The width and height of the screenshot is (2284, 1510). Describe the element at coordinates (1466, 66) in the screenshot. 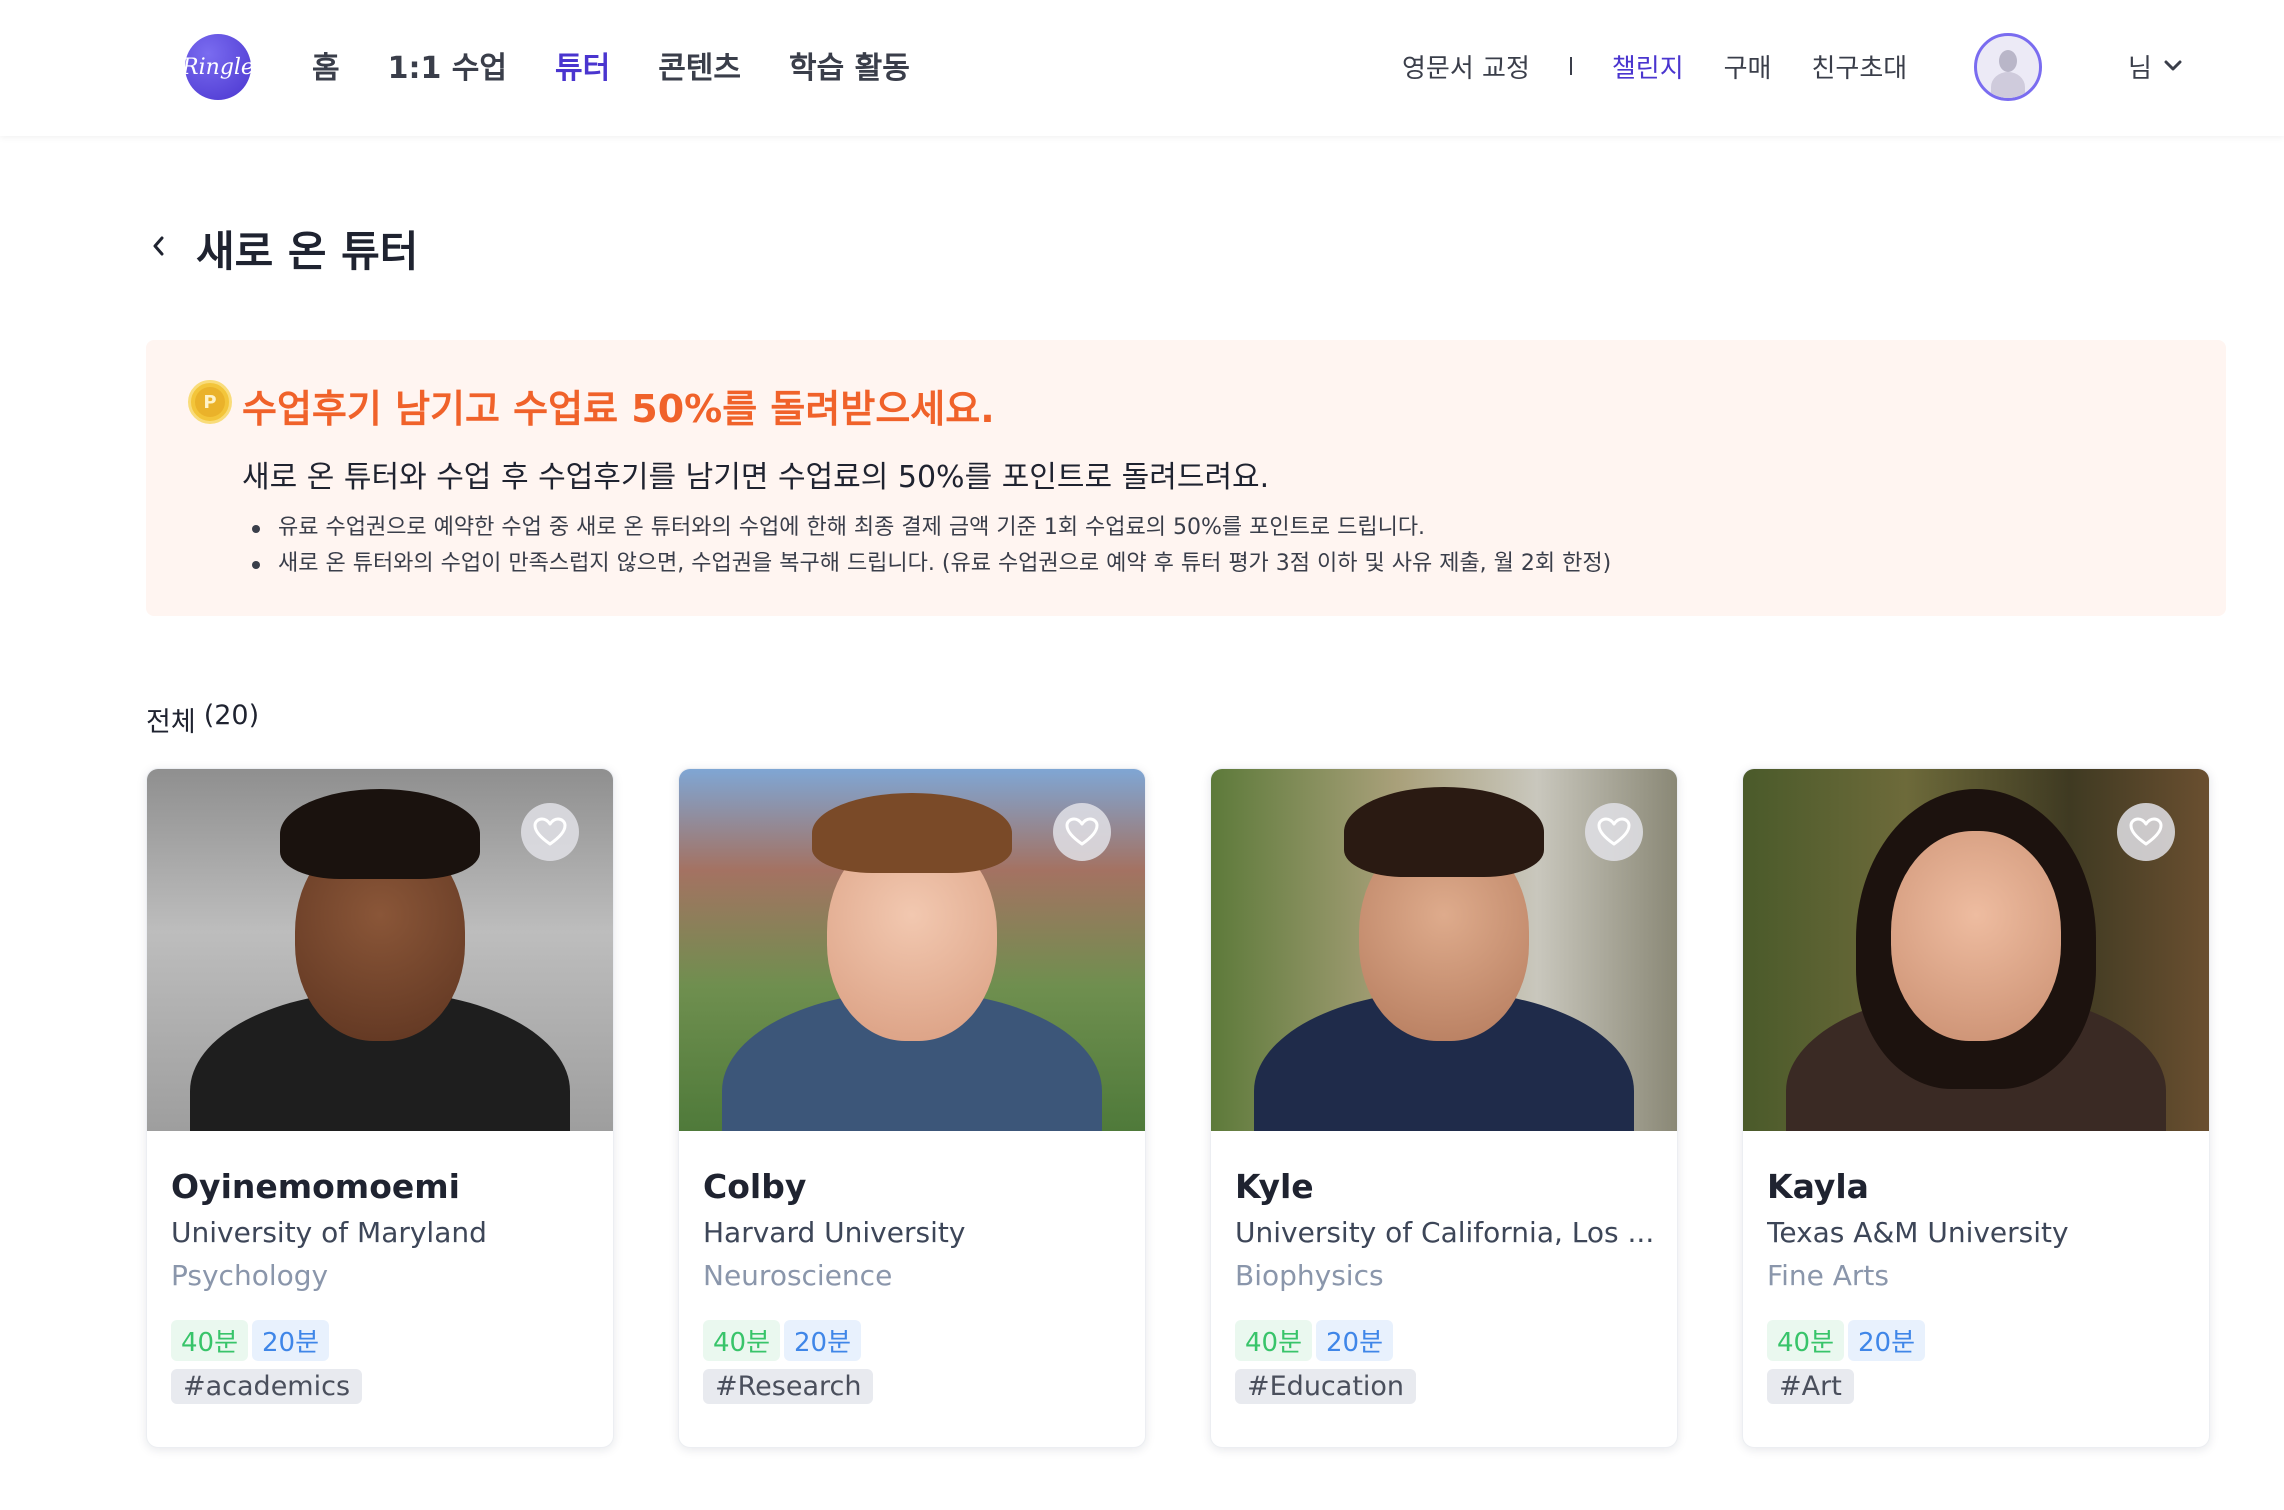

I see `util-proofread-link: 영문서 교정` at that location.